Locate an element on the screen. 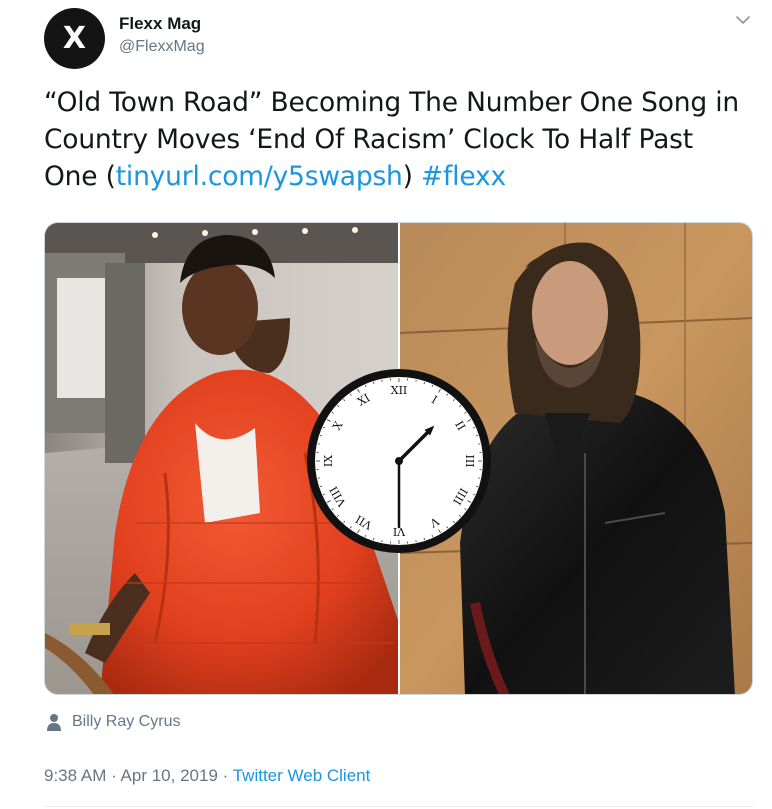 The width and height of the screenshot is (772, 809). tweet-link: tinyurl.com/y5swapsh is located at coordinates (259, 176).